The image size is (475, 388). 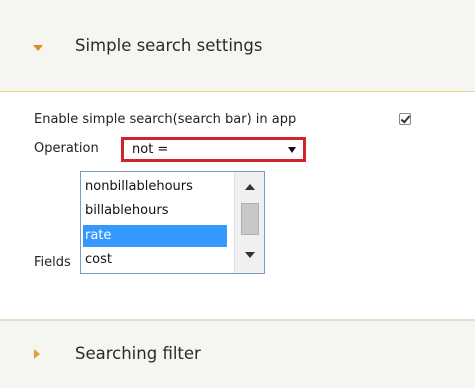 What do you see at coordinates (165, 119) in the screenshot?
I see `enable-simple-search-label: Enable simple search(search bar) in app` at bounding box center [165, 119].